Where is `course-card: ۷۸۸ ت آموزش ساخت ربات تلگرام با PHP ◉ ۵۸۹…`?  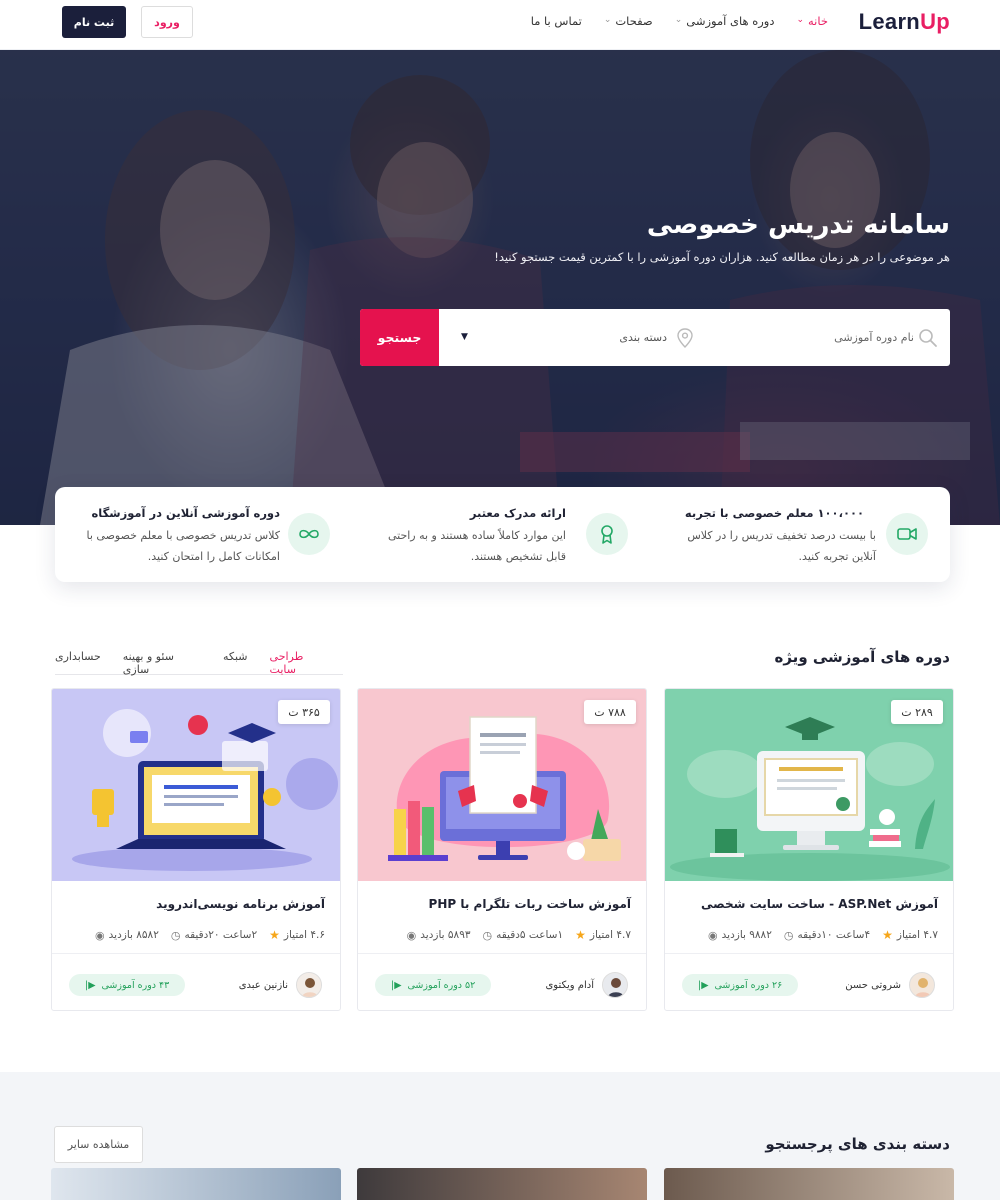 course-card: ۷۸۸ ت آموزش ساخت ربات تلگرام با PHP ◉ ۵۸۹… is located at coordinates (502, 849).